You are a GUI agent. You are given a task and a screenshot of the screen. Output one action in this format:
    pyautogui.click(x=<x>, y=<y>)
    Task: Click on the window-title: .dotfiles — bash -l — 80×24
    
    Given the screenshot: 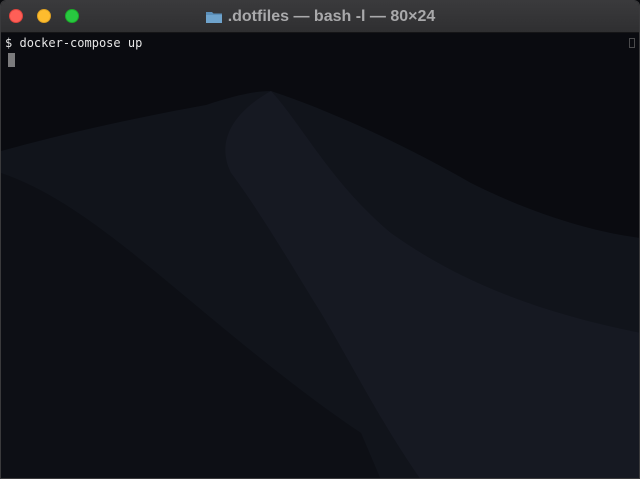 What is the action you would take?
    pyautogui.click(x=320, y=16)
    